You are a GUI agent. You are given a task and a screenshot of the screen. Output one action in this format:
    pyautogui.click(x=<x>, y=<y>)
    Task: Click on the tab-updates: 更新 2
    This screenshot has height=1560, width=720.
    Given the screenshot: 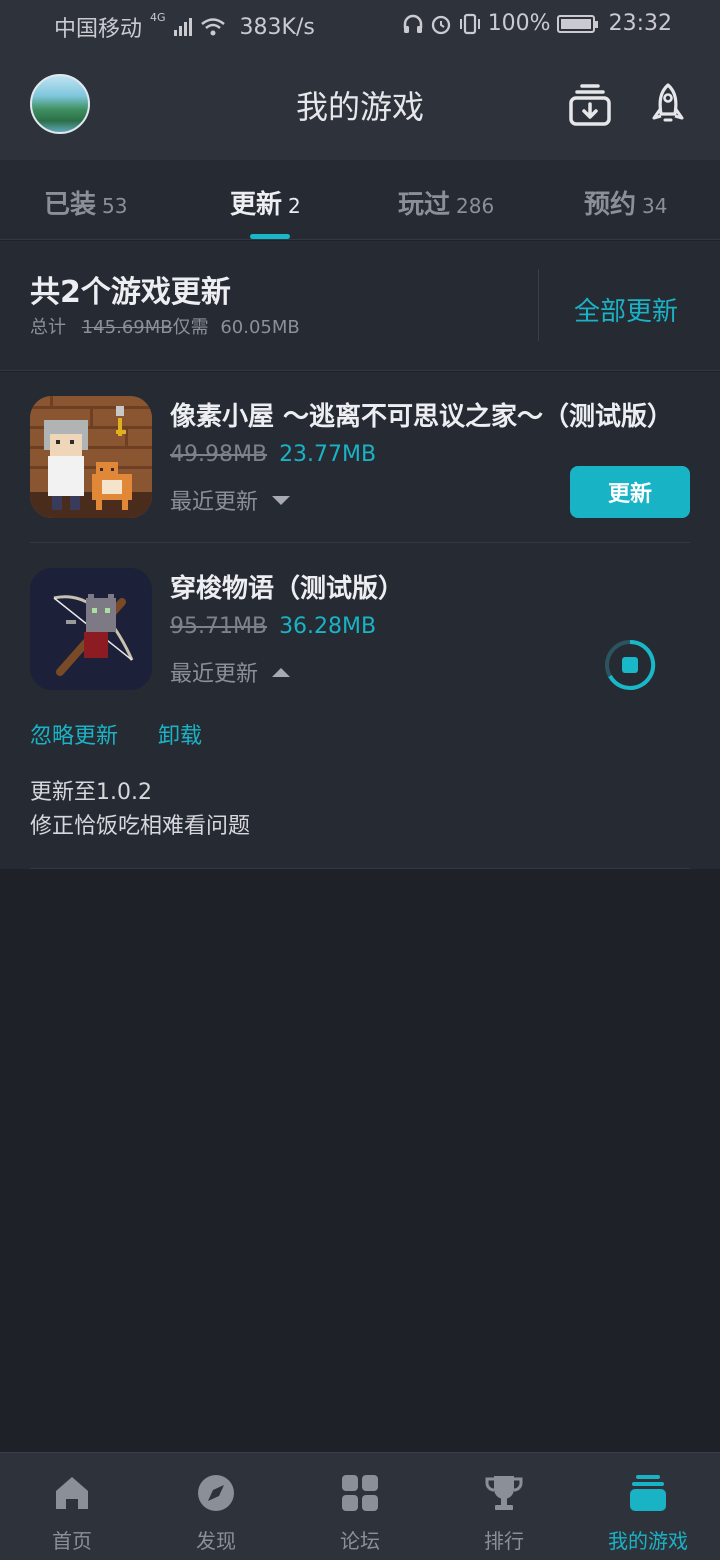 What is the action you would take?
    pyautogui.click(x=265, y=202)
    